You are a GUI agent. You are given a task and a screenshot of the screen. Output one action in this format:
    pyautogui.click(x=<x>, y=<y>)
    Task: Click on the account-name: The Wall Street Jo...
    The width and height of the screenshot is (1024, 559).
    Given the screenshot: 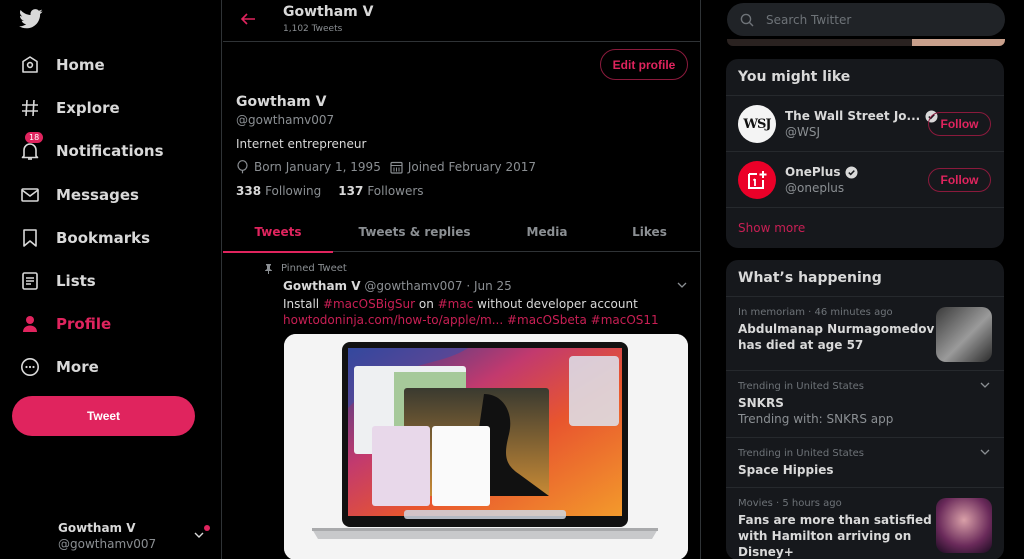 What is the action you would take?
    pyautogui.click(x=853, y=116)
    